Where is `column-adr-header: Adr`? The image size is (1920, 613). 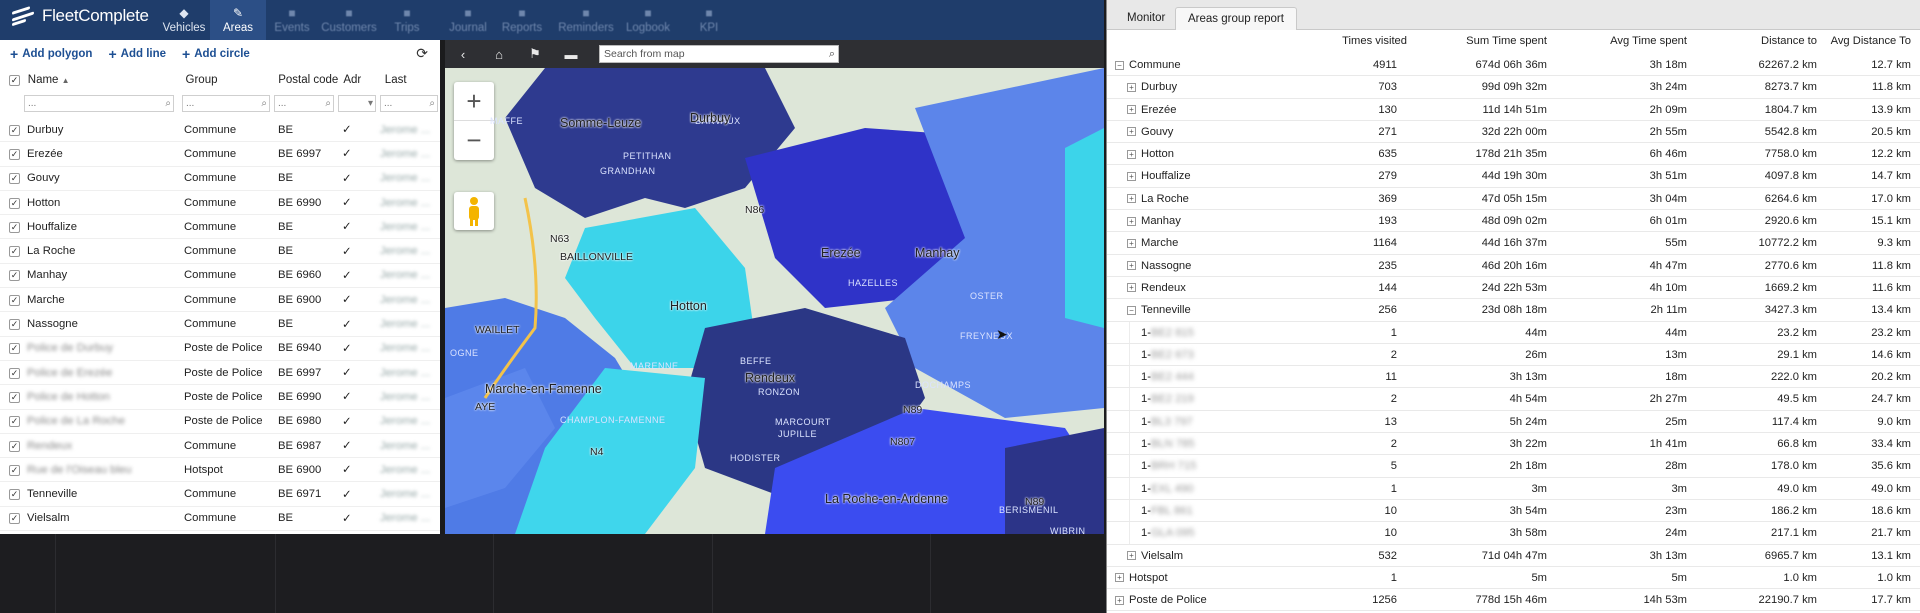 column-adr-header: Adr is located at coordinates (359, 80).